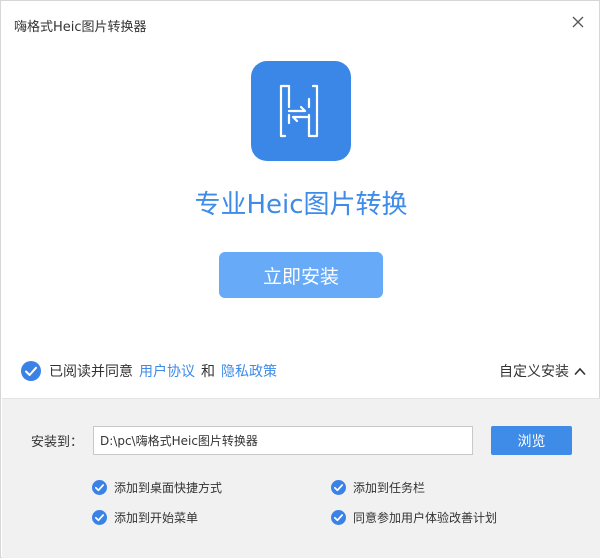  I want to click on close-icon, so click(578, 22).